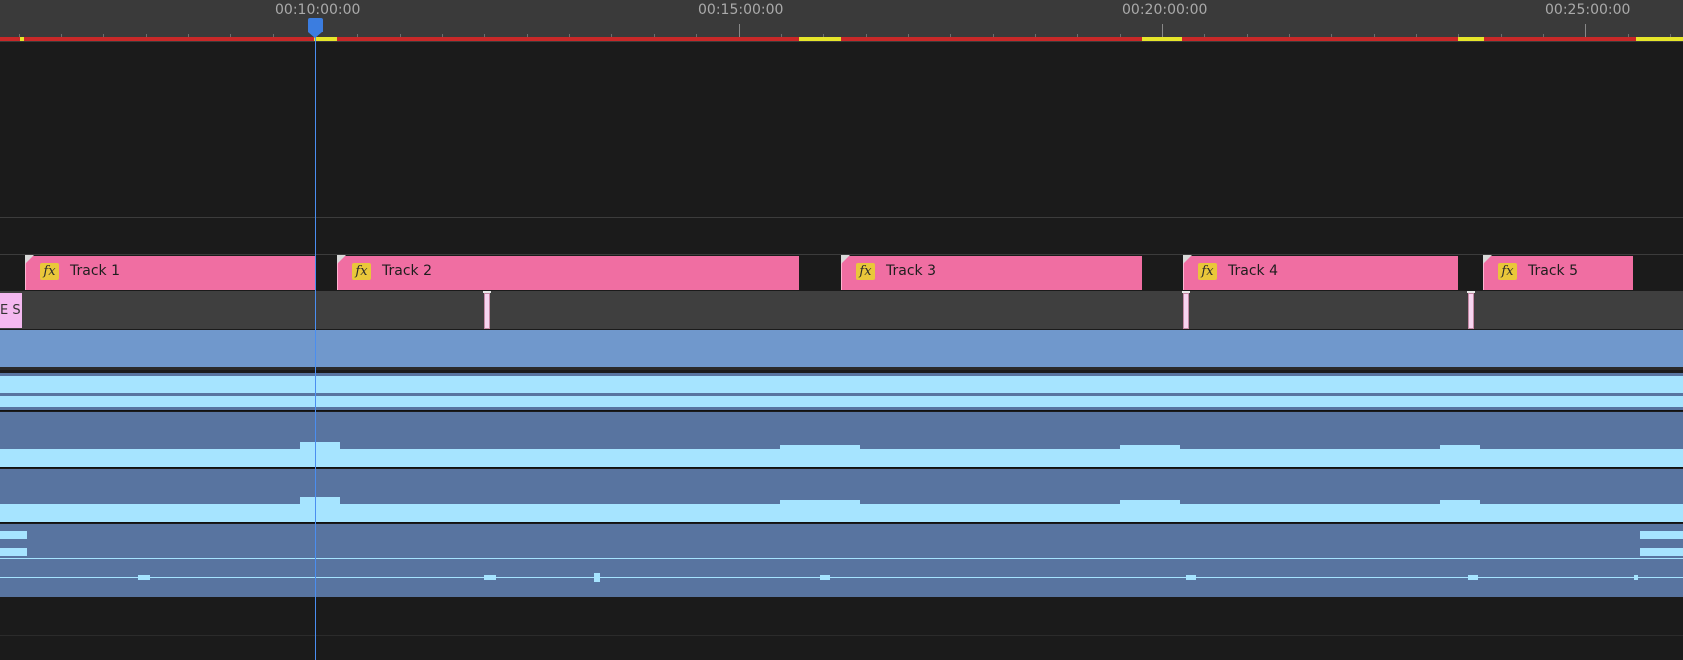  Describe the element at coordinates (315, 28) in the screenshot. I see `playhead-icon` at that location.